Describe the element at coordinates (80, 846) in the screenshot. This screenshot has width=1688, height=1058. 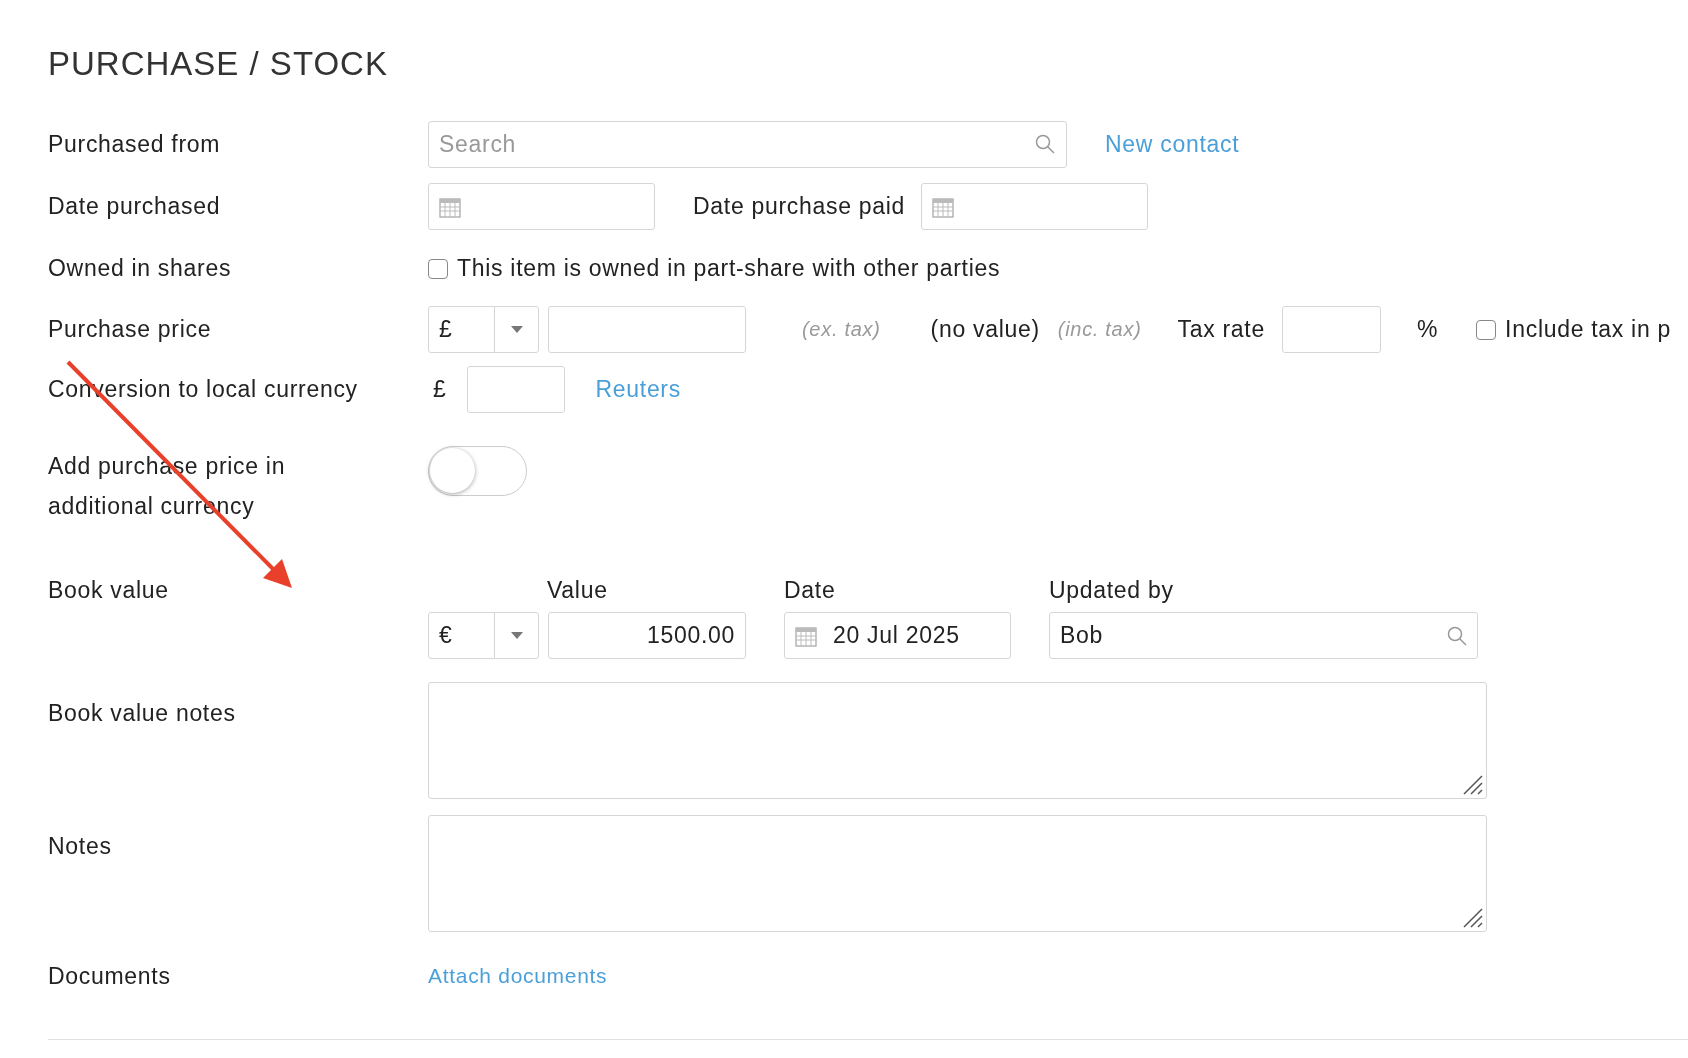
I see `field-label: Notes` at that location.